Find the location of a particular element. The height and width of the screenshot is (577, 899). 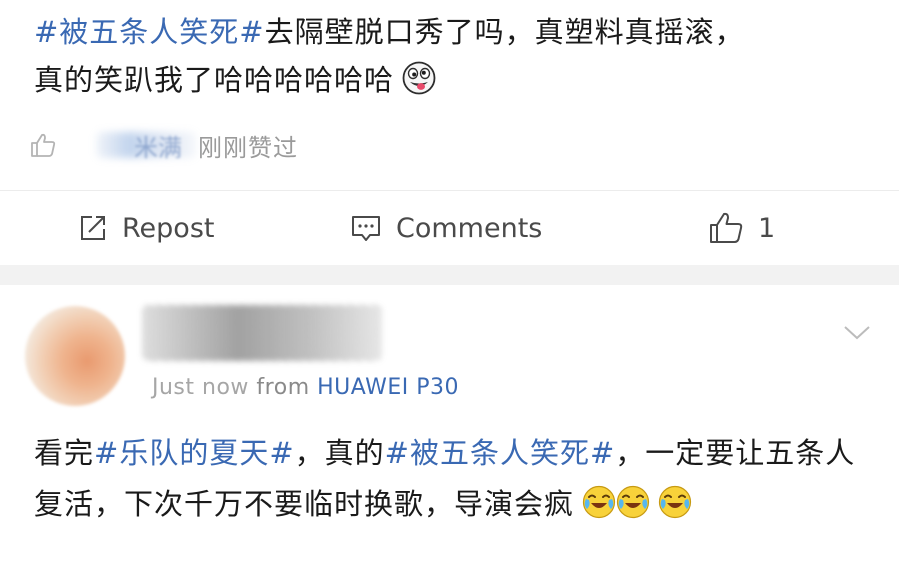

comment-icon is located at coordinates (366, 228).